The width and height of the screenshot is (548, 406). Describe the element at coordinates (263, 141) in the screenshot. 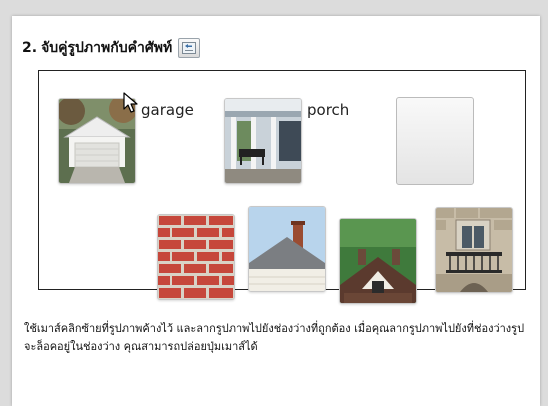

I see `porch-image` at that location.